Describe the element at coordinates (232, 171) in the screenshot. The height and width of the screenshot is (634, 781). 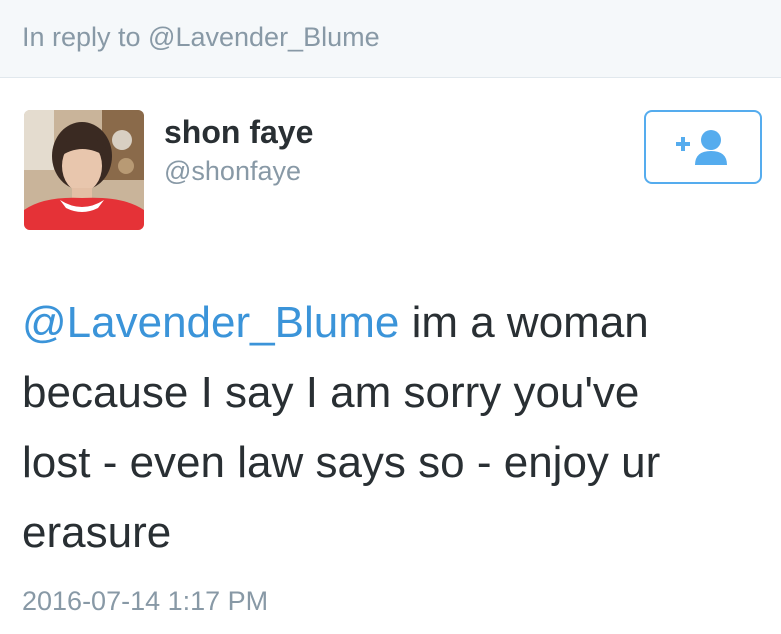
I see `author-handle: @shonfaye` at that location.